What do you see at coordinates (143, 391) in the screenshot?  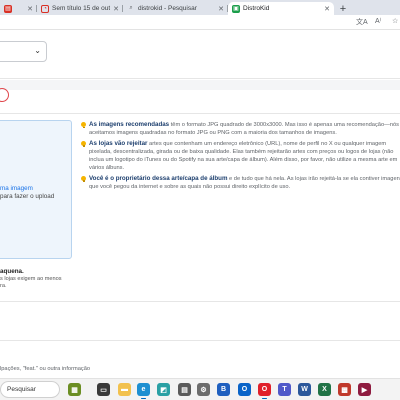 I see `edge-icon: e` at bounding box center [143, 391].